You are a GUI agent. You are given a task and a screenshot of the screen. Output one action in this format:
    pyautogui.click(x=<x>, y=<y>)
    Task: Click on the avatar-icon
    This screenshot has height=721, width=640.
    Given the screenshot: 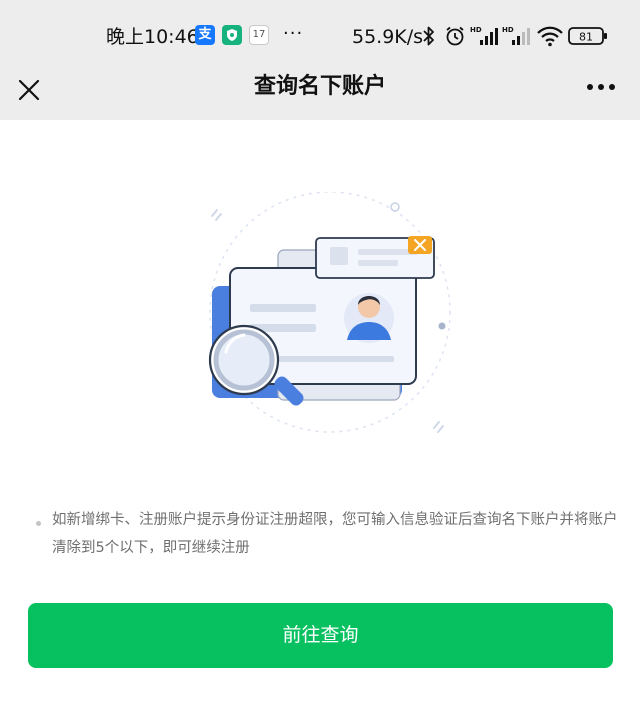 What is the action you would take?
    pyautogui.click(x=369, y=318)
    